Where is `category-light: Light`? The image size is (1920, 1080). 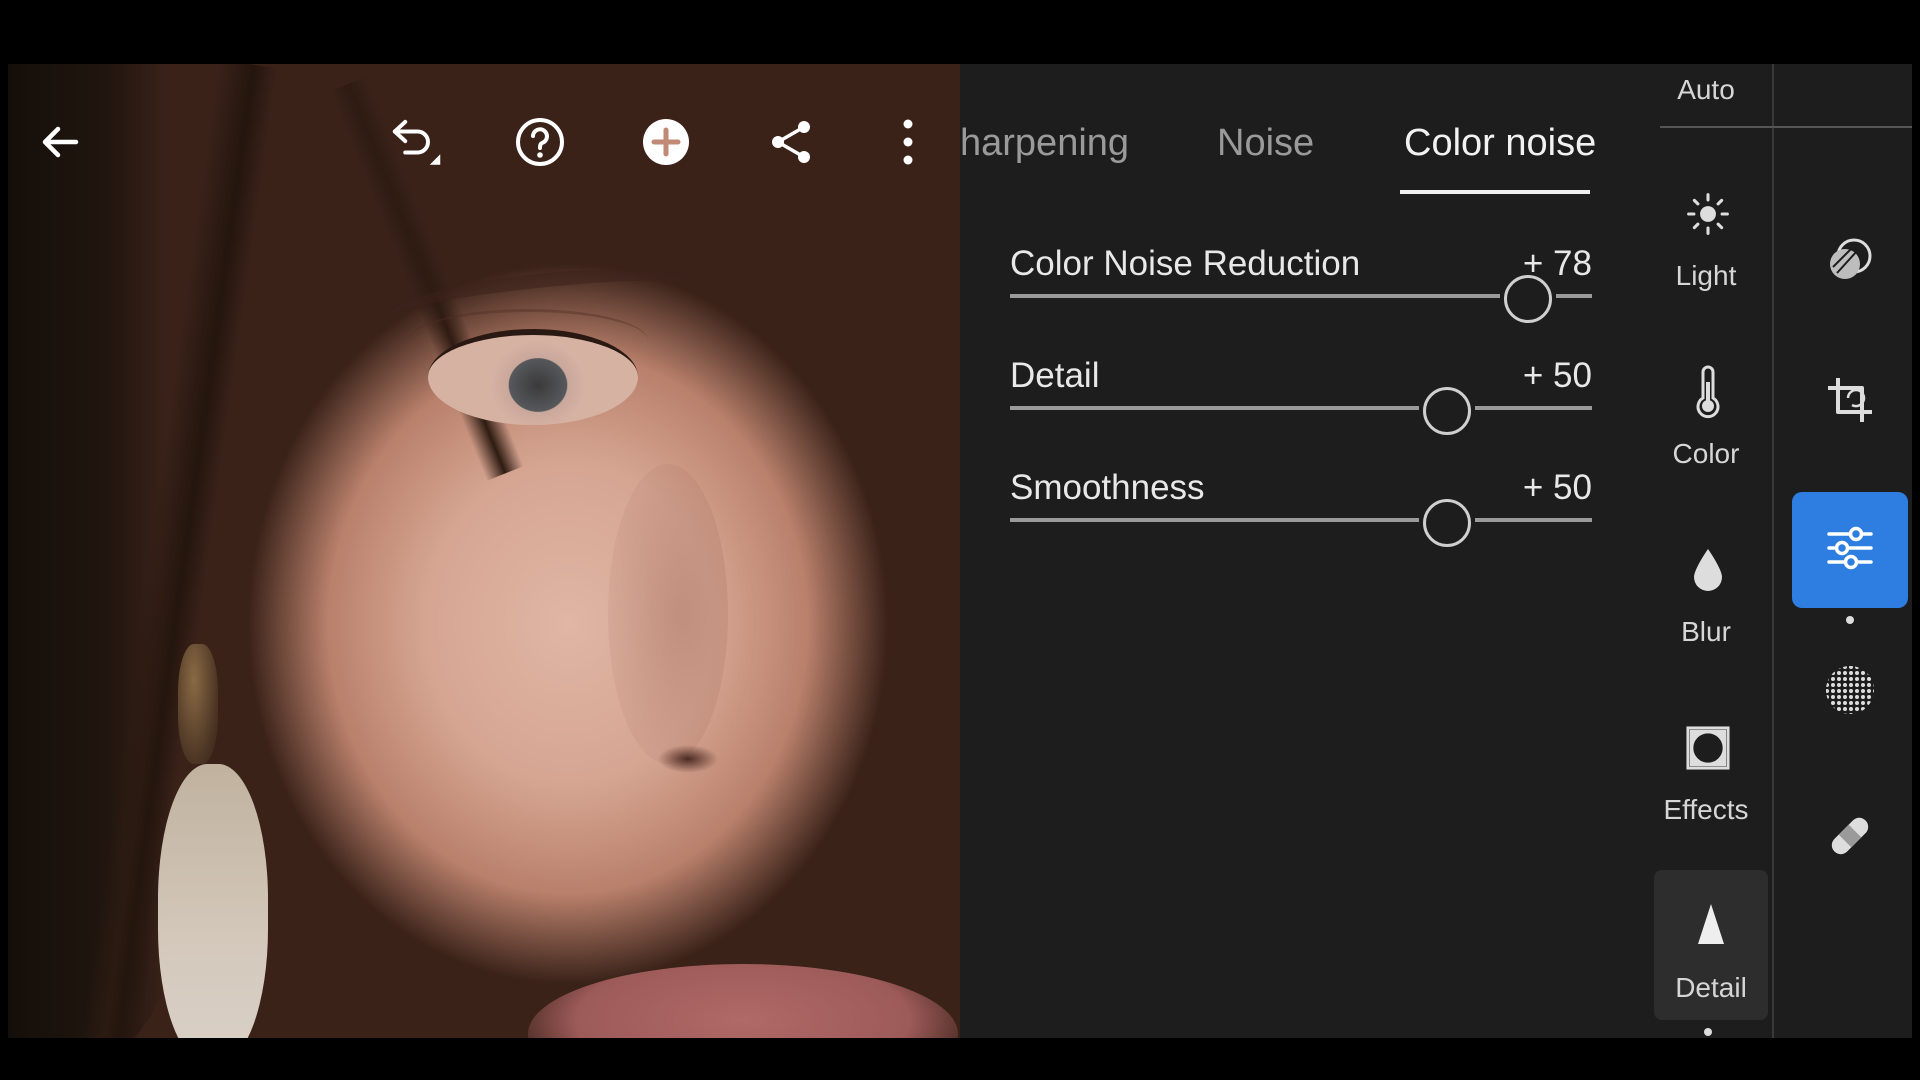 category-light: Light is located at coordinates (1706, 259).